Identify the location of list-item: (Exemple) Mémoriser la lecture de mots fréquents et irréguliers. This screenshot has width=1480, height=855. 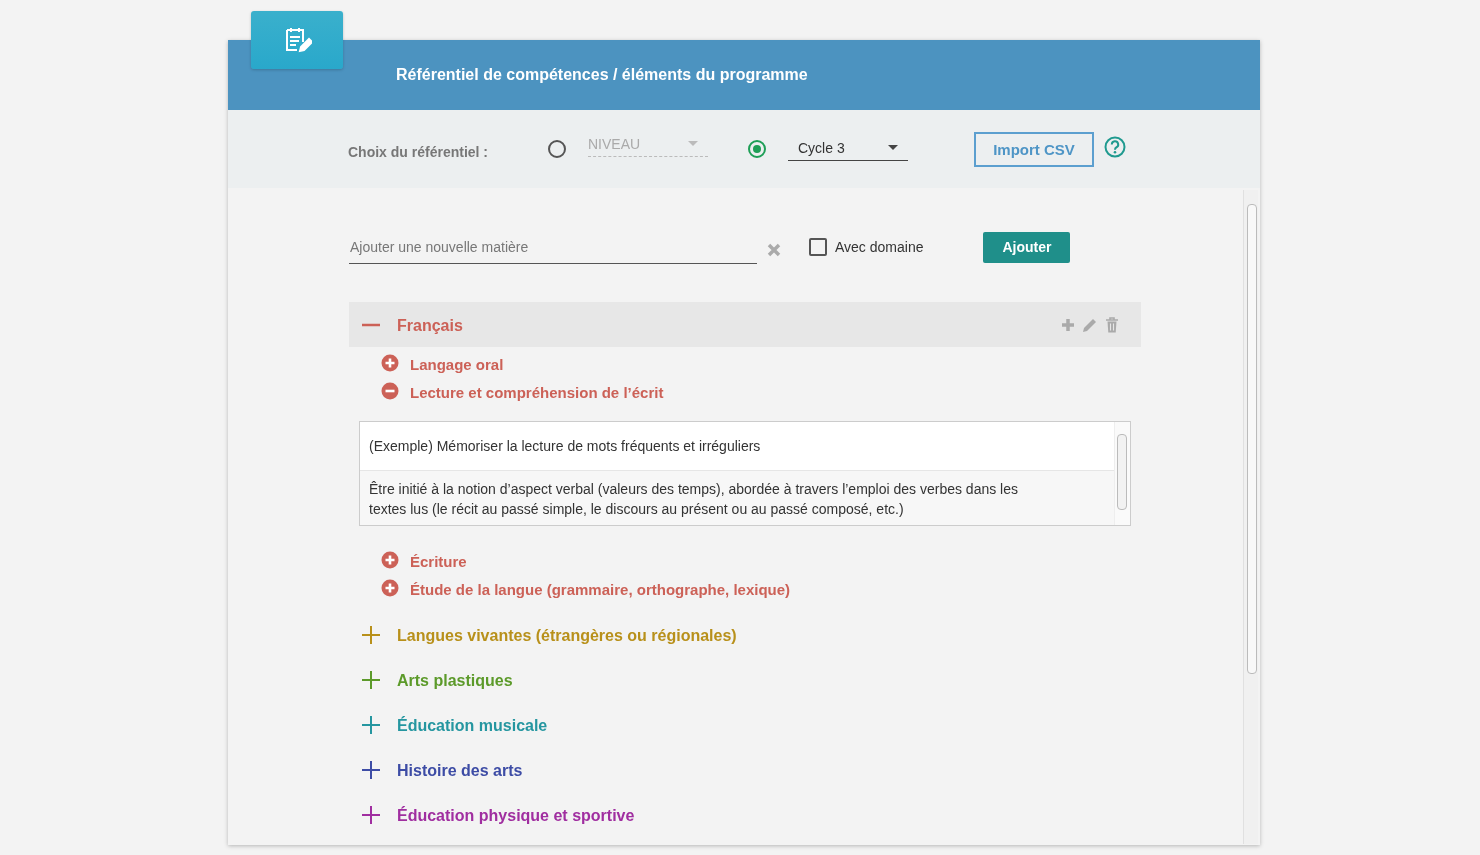
(709, 446).